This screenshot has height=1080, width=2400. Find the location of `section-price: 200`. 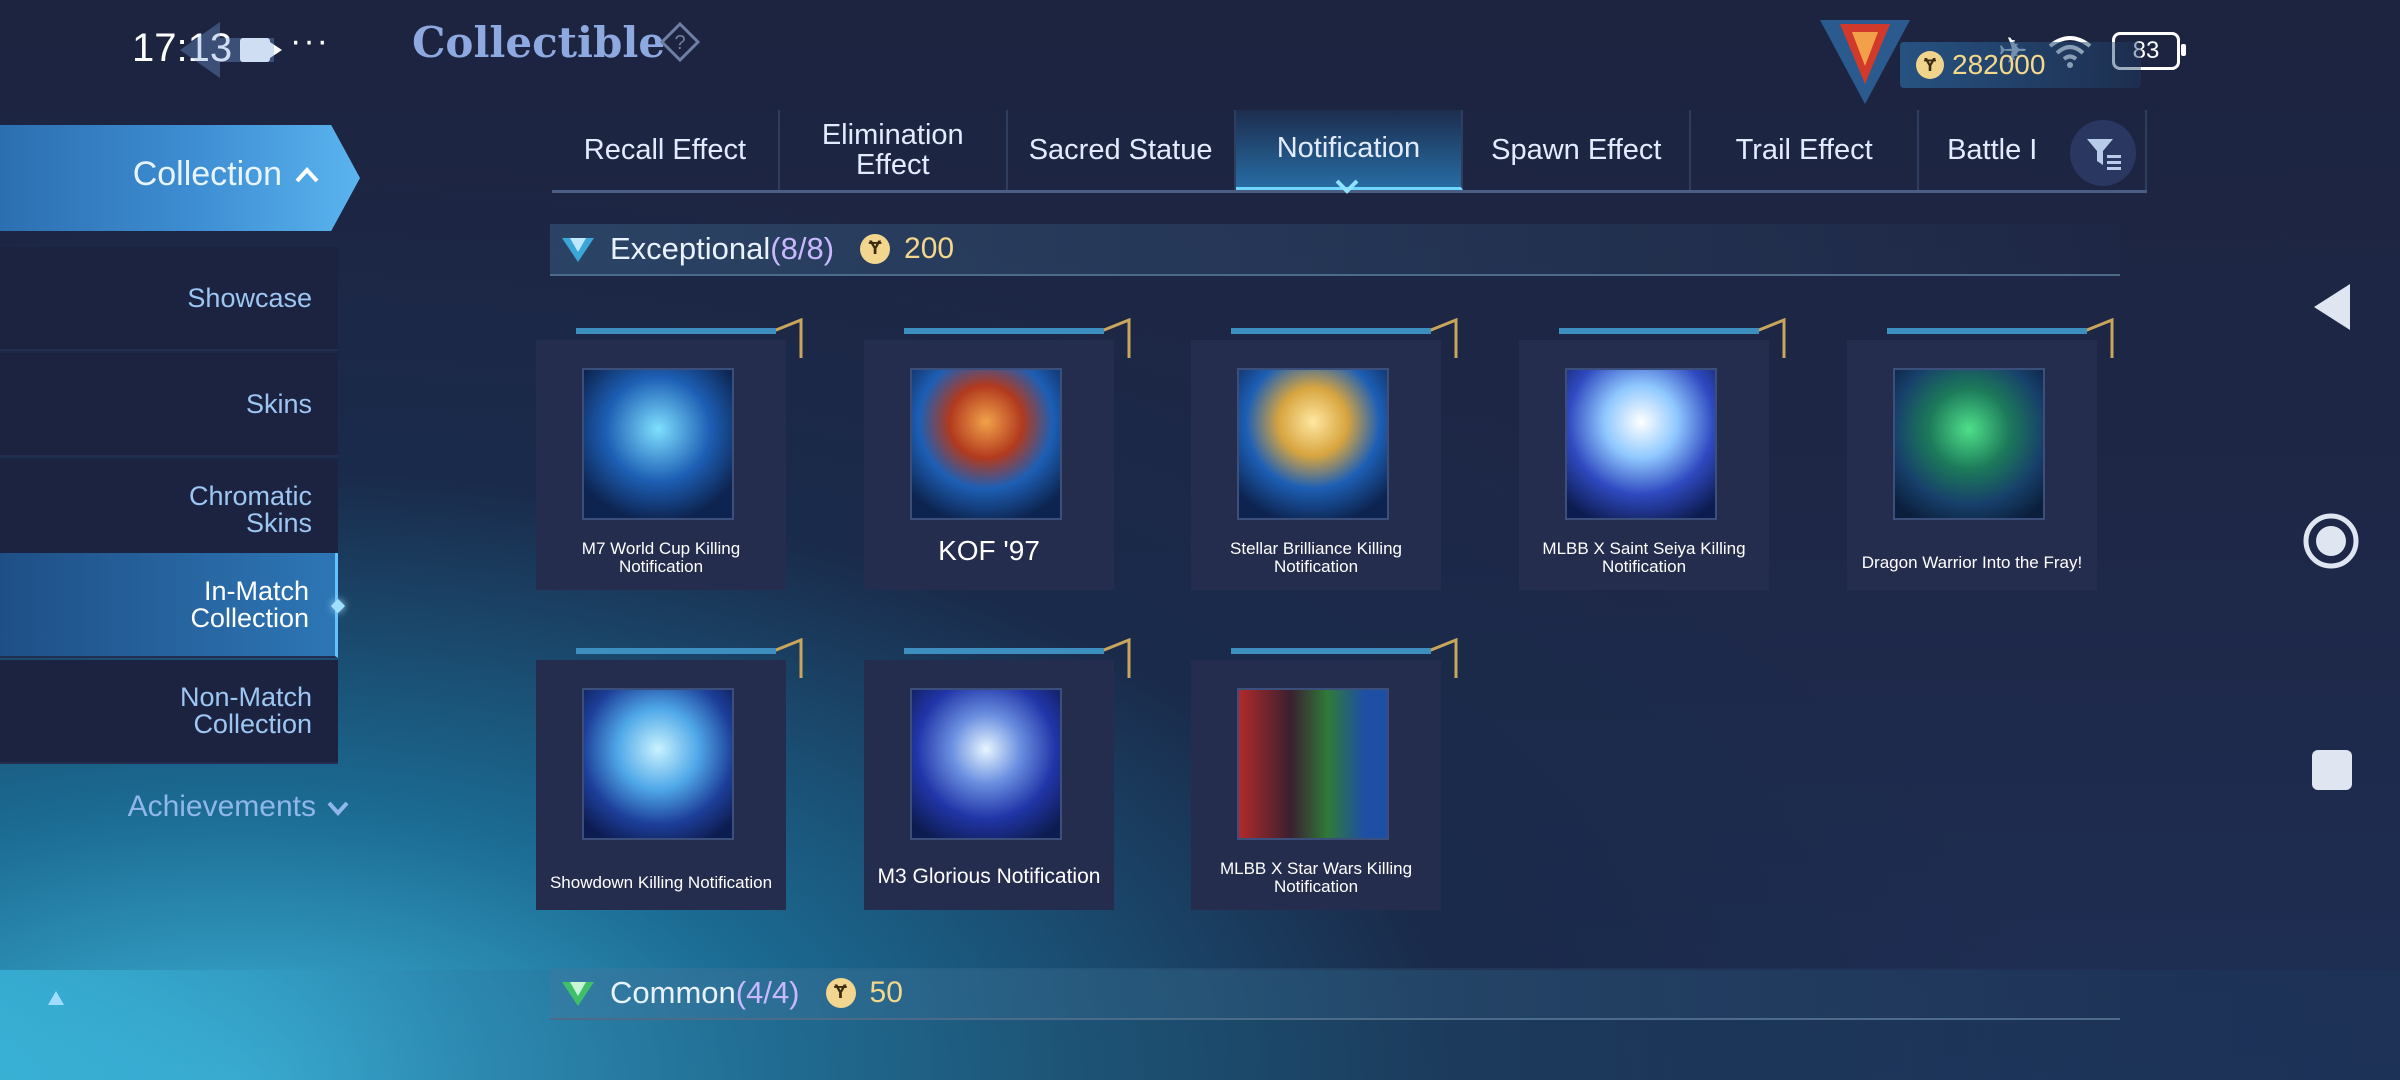

section-price: 200 is located at coordinates (929, 248).